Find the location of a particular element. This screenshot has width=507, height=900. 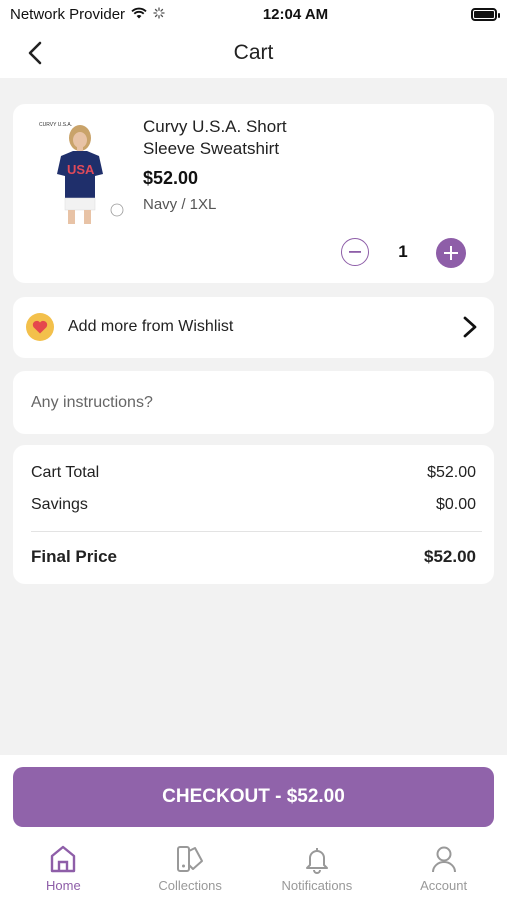

chevron-left-icon is located at coordinates (35, 53).